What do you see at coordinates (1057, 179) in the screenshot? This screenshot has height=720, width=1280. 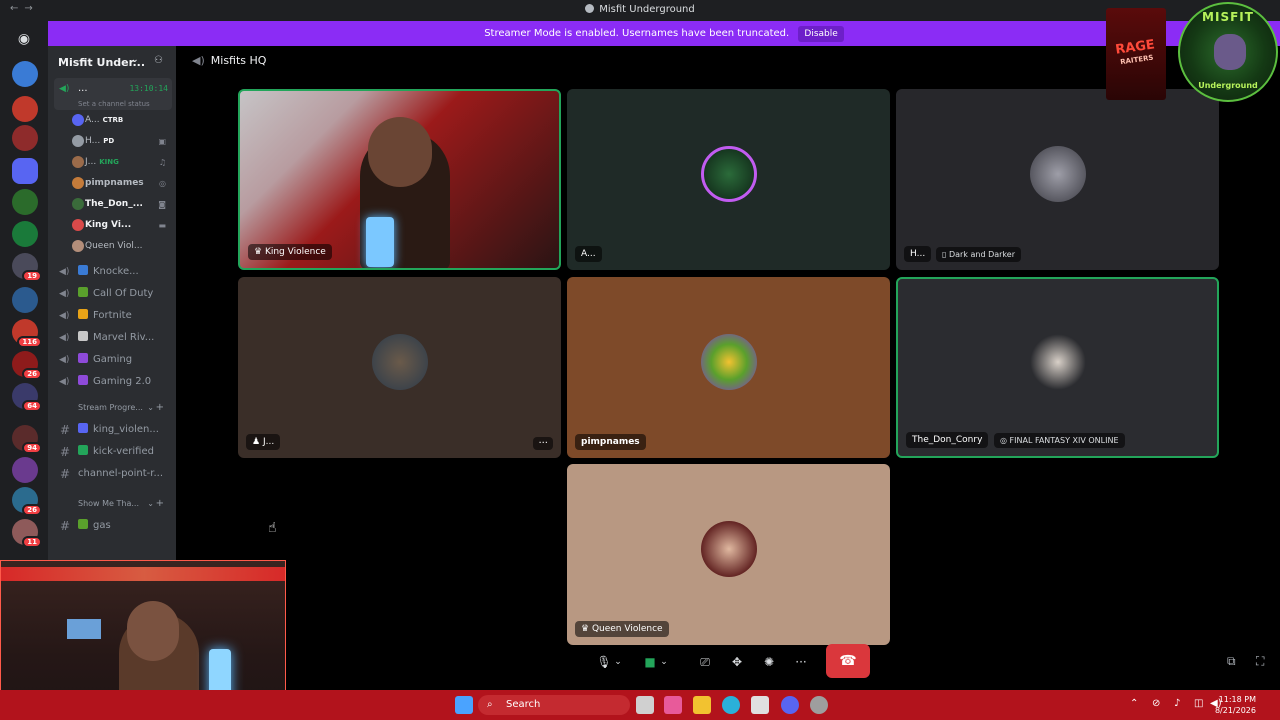 I see `voice-tile: H... ▯ Dark and Darker` at bounding box center [1057, 179].